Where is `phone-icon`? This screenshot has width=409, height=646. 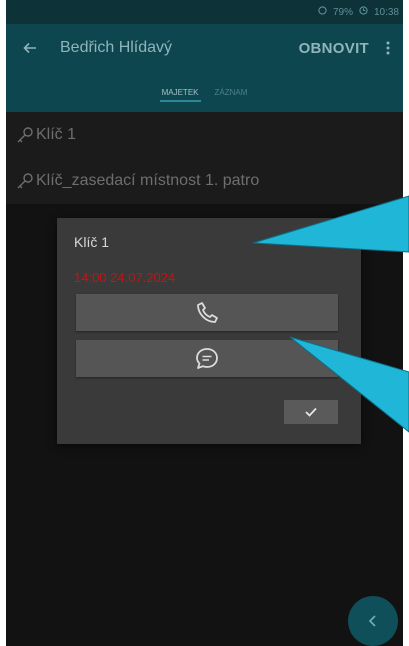
phone-icon is located at coordinates (207, 312).